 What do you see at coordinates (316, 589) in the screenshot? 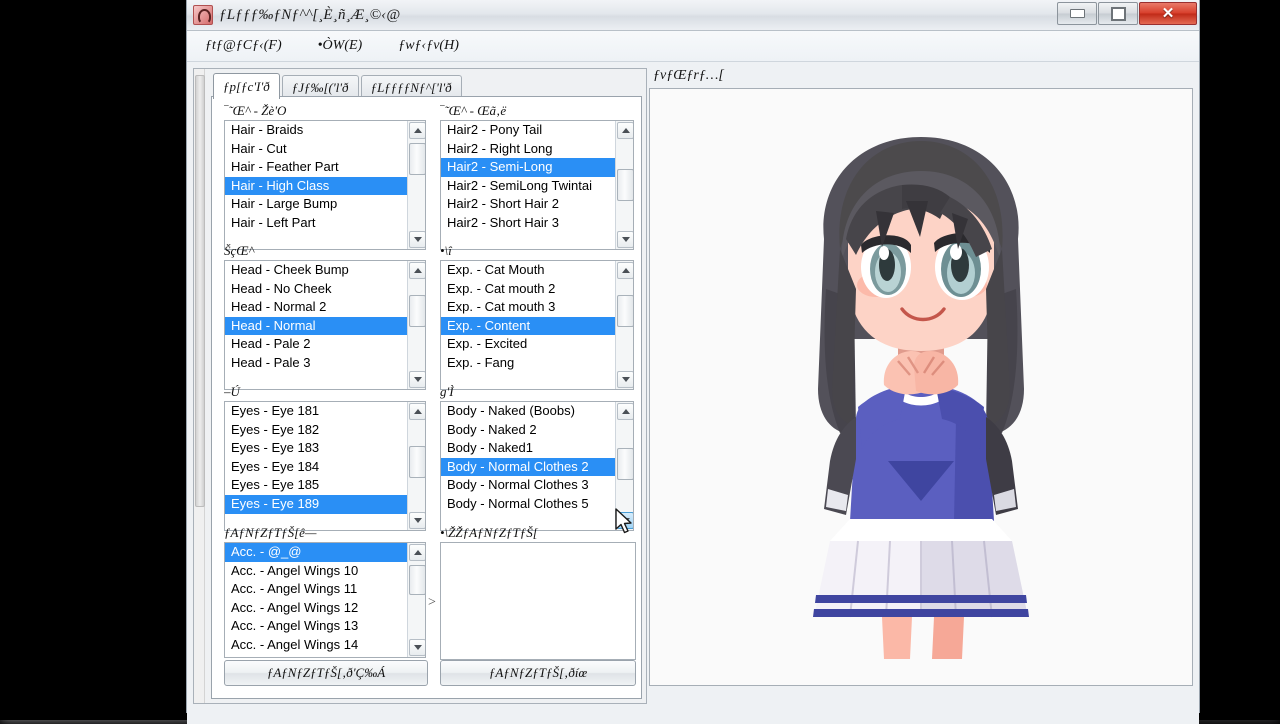
I see `list-item: Acc. - Angel Wings 11` at bounding box center [316, 589].